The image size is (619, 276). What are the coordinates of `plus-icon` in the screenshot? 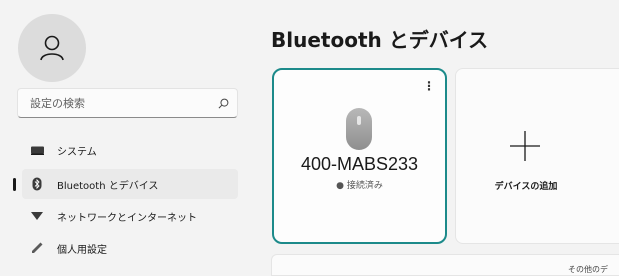 It's located at (525, 146).